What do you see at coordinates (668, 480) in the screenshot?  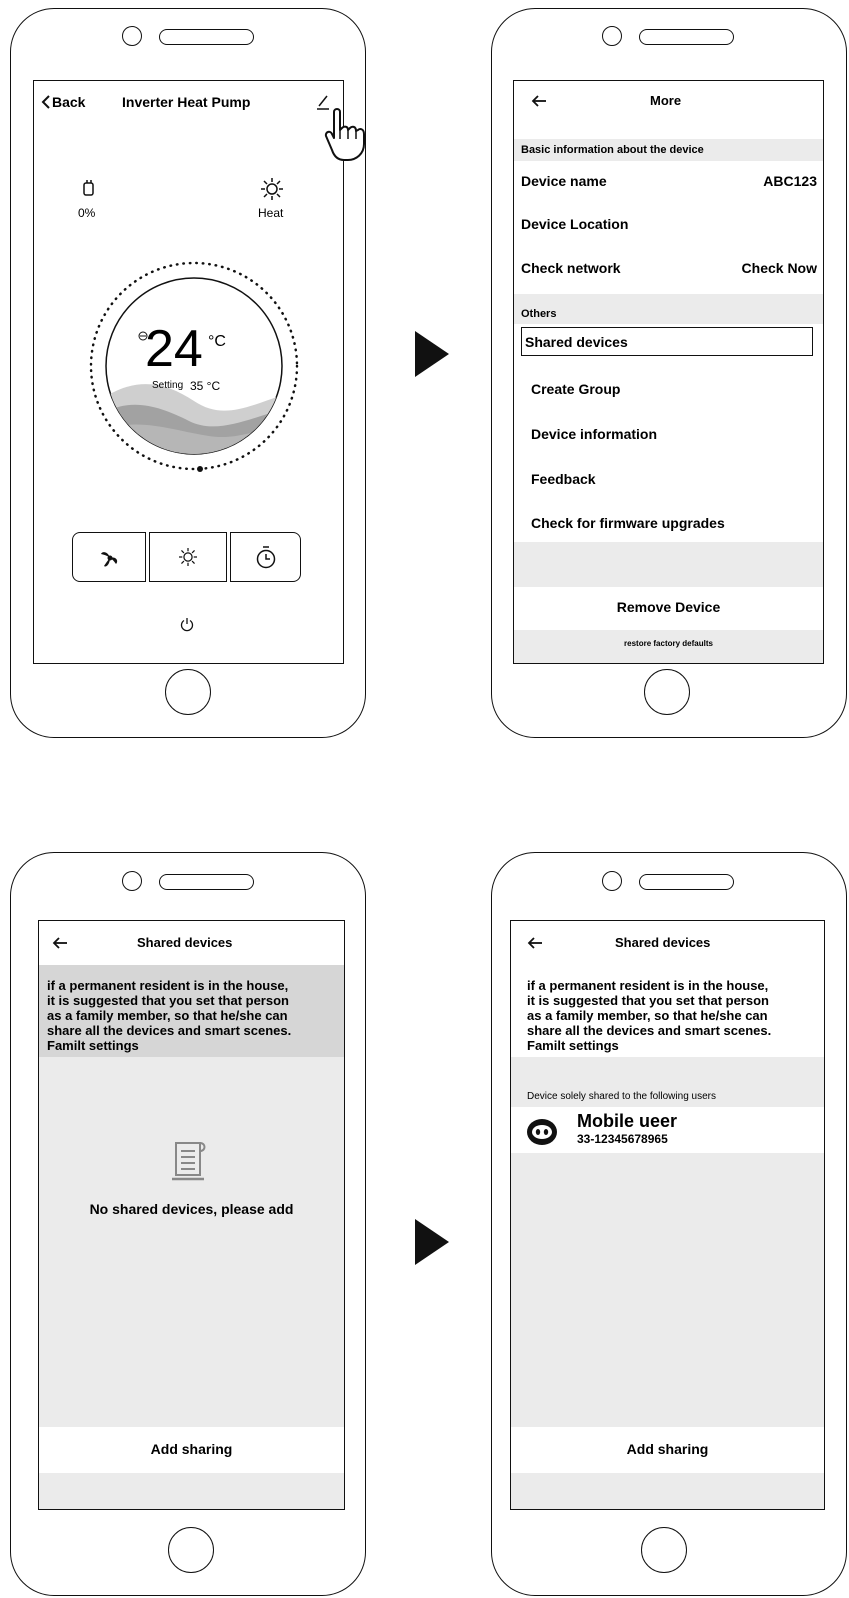 I see `feedback-row: Feedback` at bounding box center [668, 480].